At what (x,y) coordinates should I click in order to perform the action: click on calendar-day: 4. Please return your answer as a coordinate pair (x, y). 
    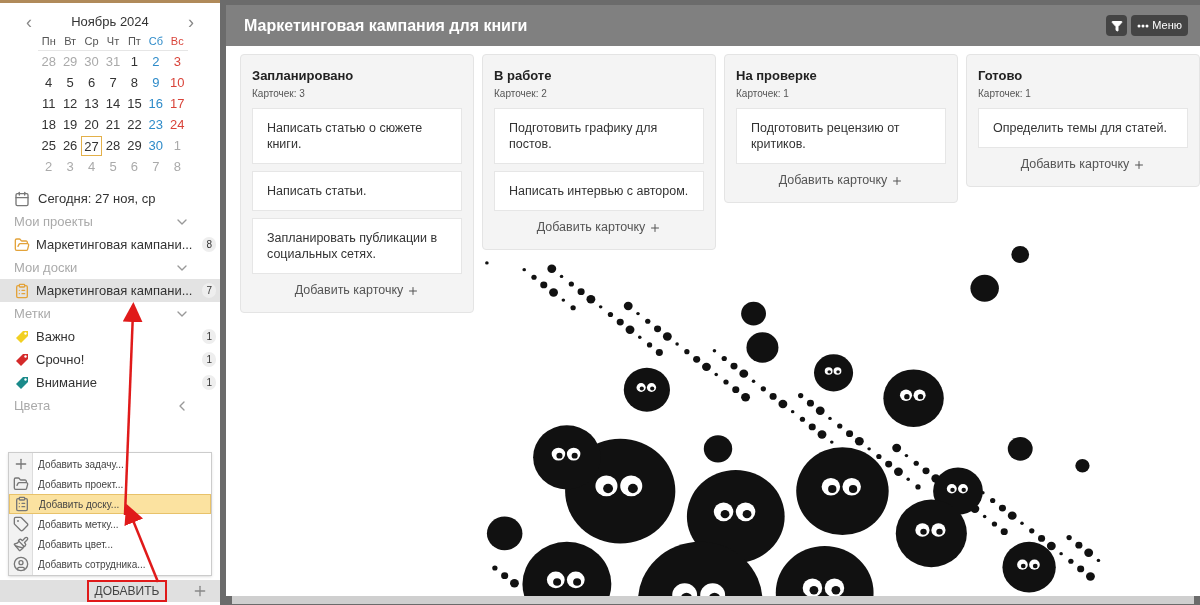
    Looking at the image, I should click on (49, 82).